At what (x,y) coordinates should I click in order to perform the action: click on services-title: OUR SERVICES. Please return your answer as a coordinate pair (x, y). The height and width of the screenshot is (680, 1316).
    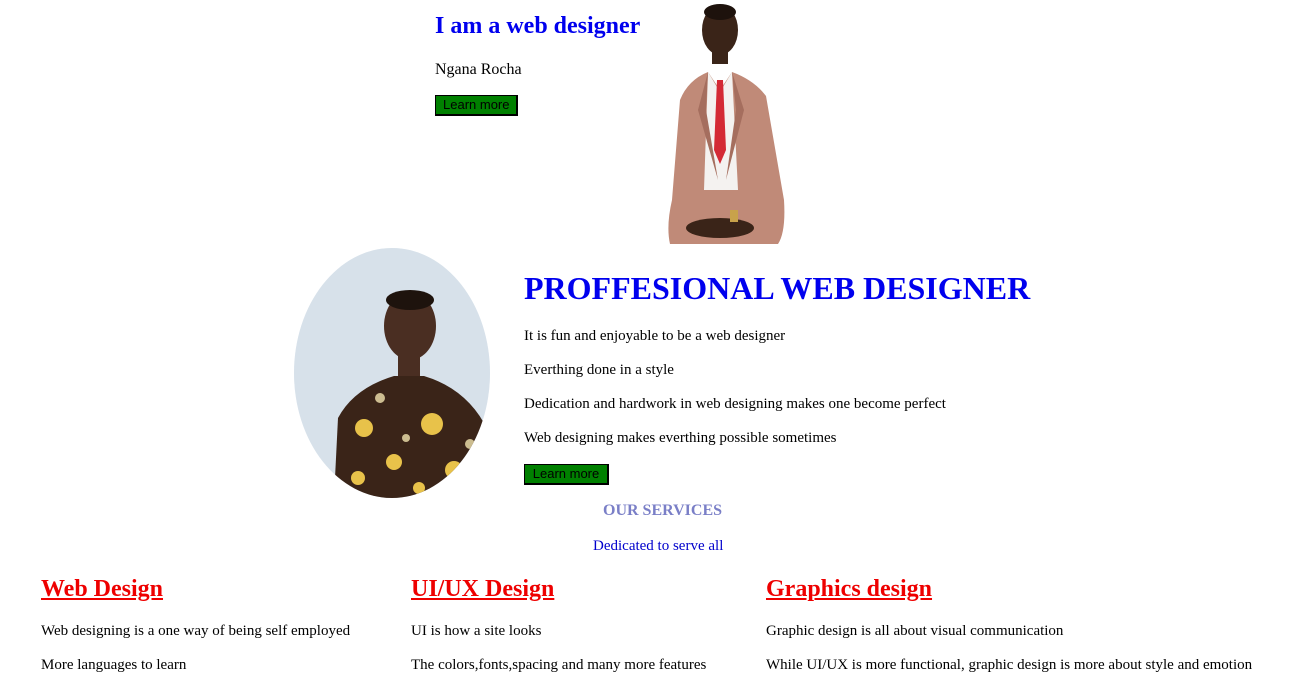
    Looking at the image, I should click on (663, 510).